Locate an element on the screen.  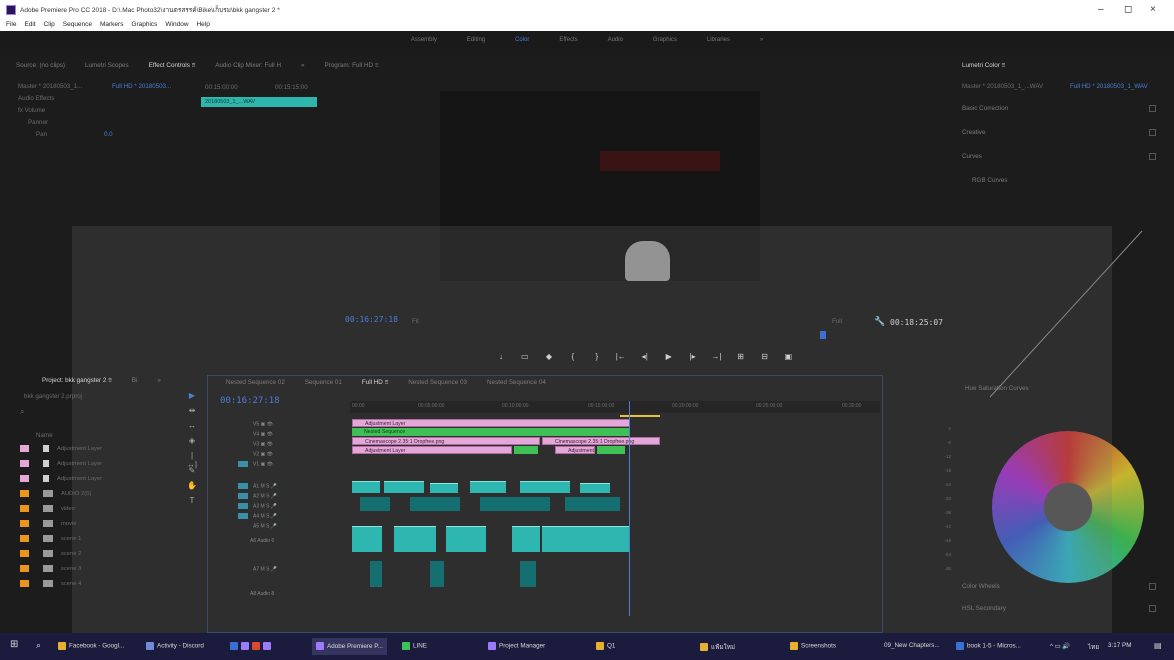
go-to-out-icon: →| is located at coordinates (717, 356).